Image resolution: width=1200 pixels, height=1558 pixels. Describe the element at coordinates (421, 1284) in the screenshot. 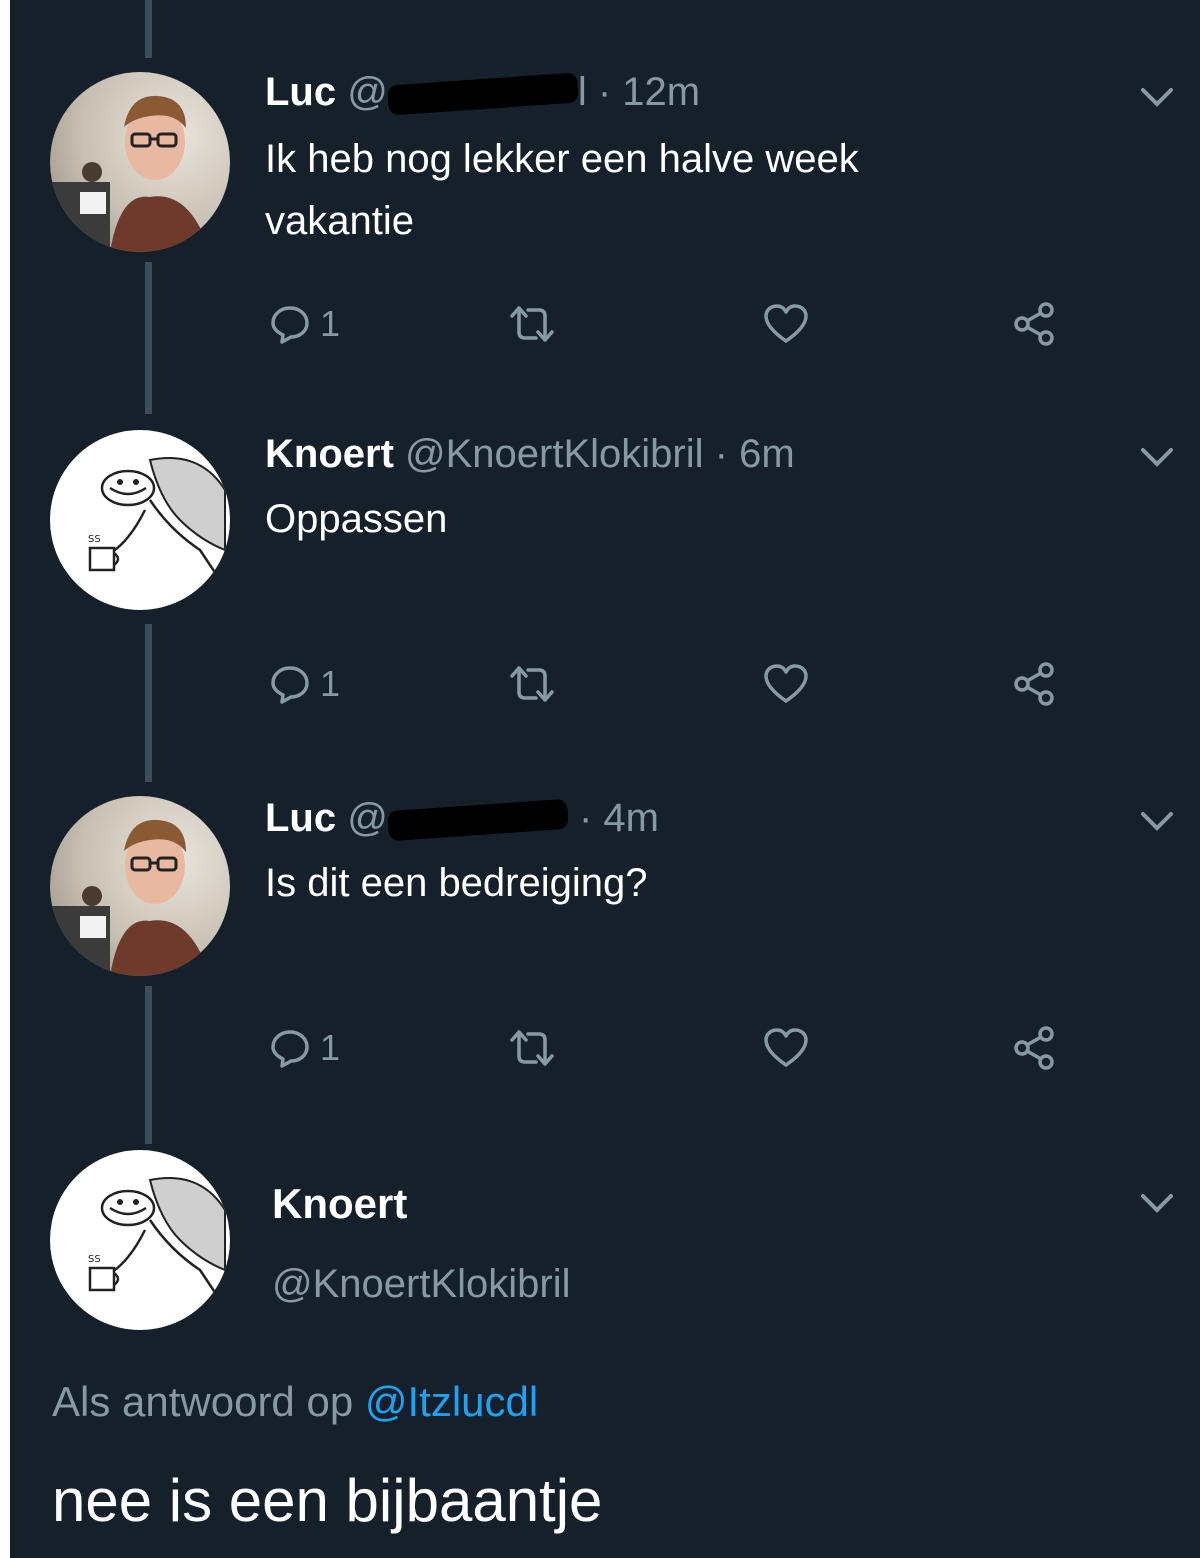

I see `focused-author-handle: @KnoertKlokibril` at that location.